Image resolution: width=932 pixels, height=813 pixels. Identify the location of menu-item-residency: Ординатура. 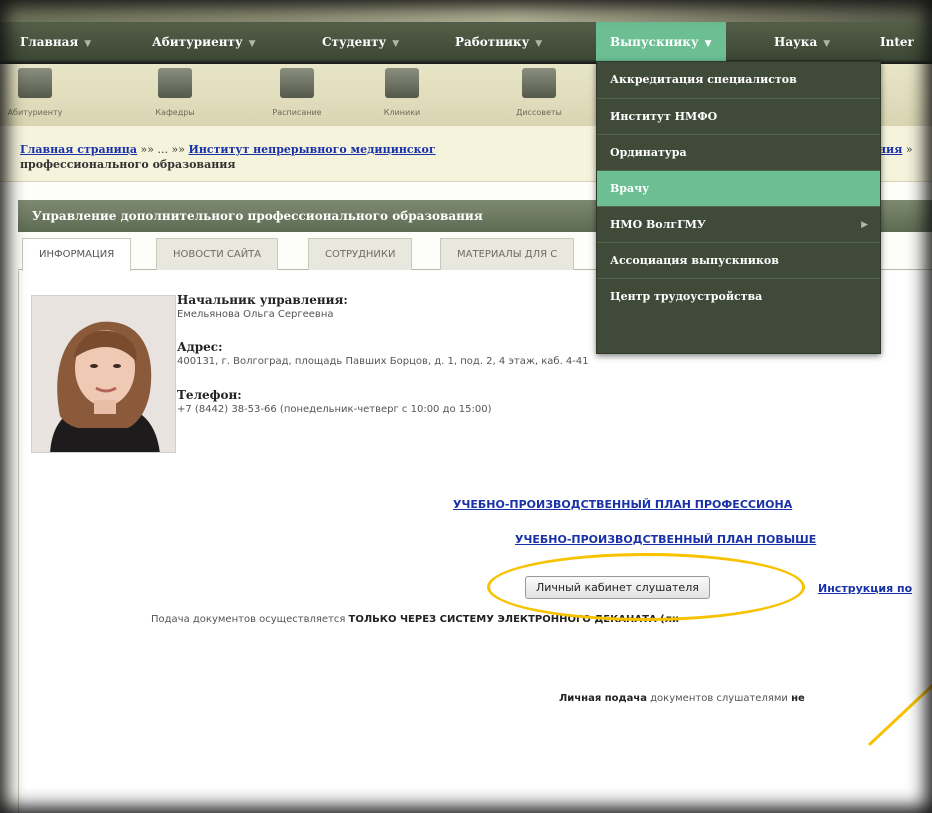
(738, 152).